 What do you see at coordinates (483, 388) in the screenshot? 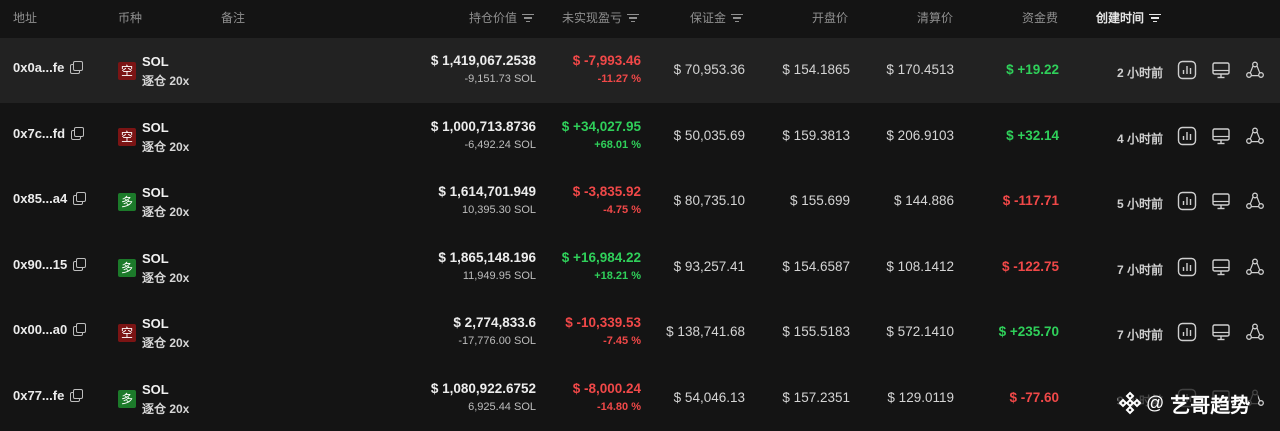
I see `position-value: $ 1,080,922.6752` at bounding box center [483, 388].